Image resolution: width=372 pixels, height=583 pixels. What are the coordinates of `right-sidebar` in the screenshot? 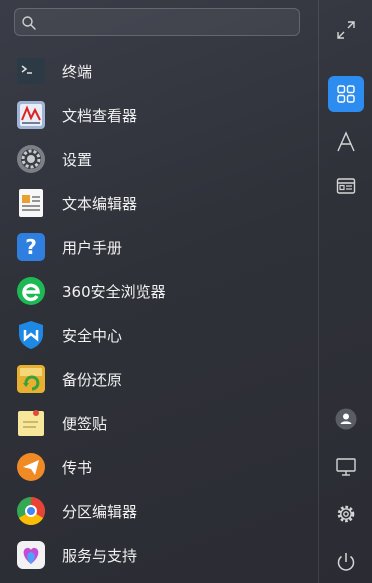 It's located at (345, 291).